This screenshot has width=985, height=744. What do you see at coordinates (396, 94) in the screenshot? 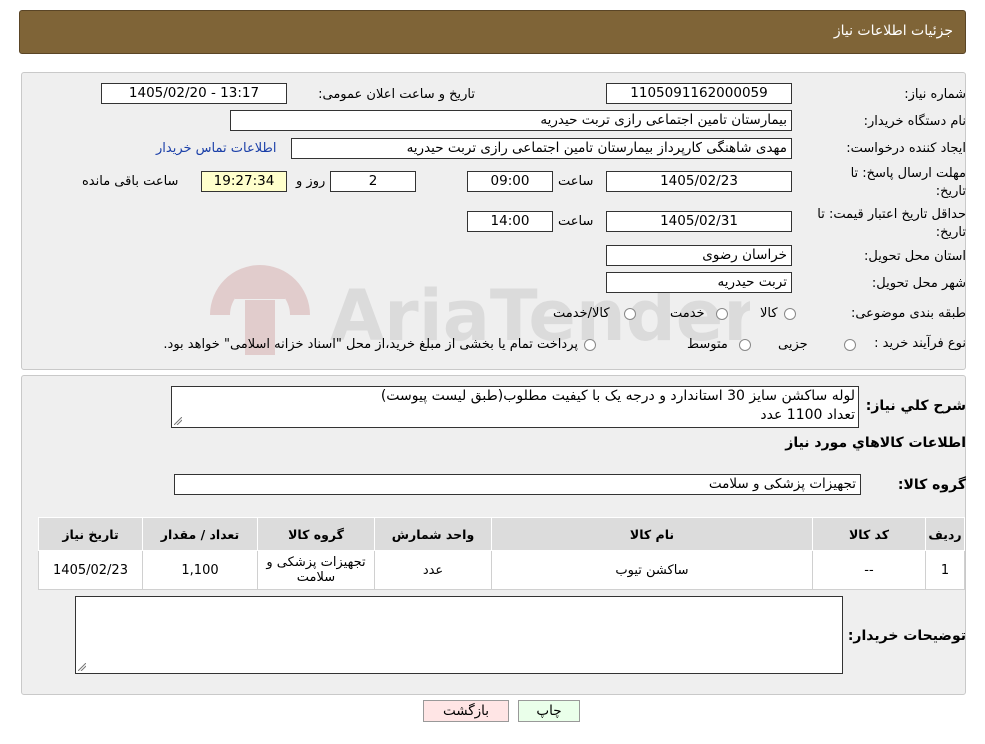
I see `announce-label: تاریخ و ساعت اعلان عمومی:` at bounding box center [396, 94].